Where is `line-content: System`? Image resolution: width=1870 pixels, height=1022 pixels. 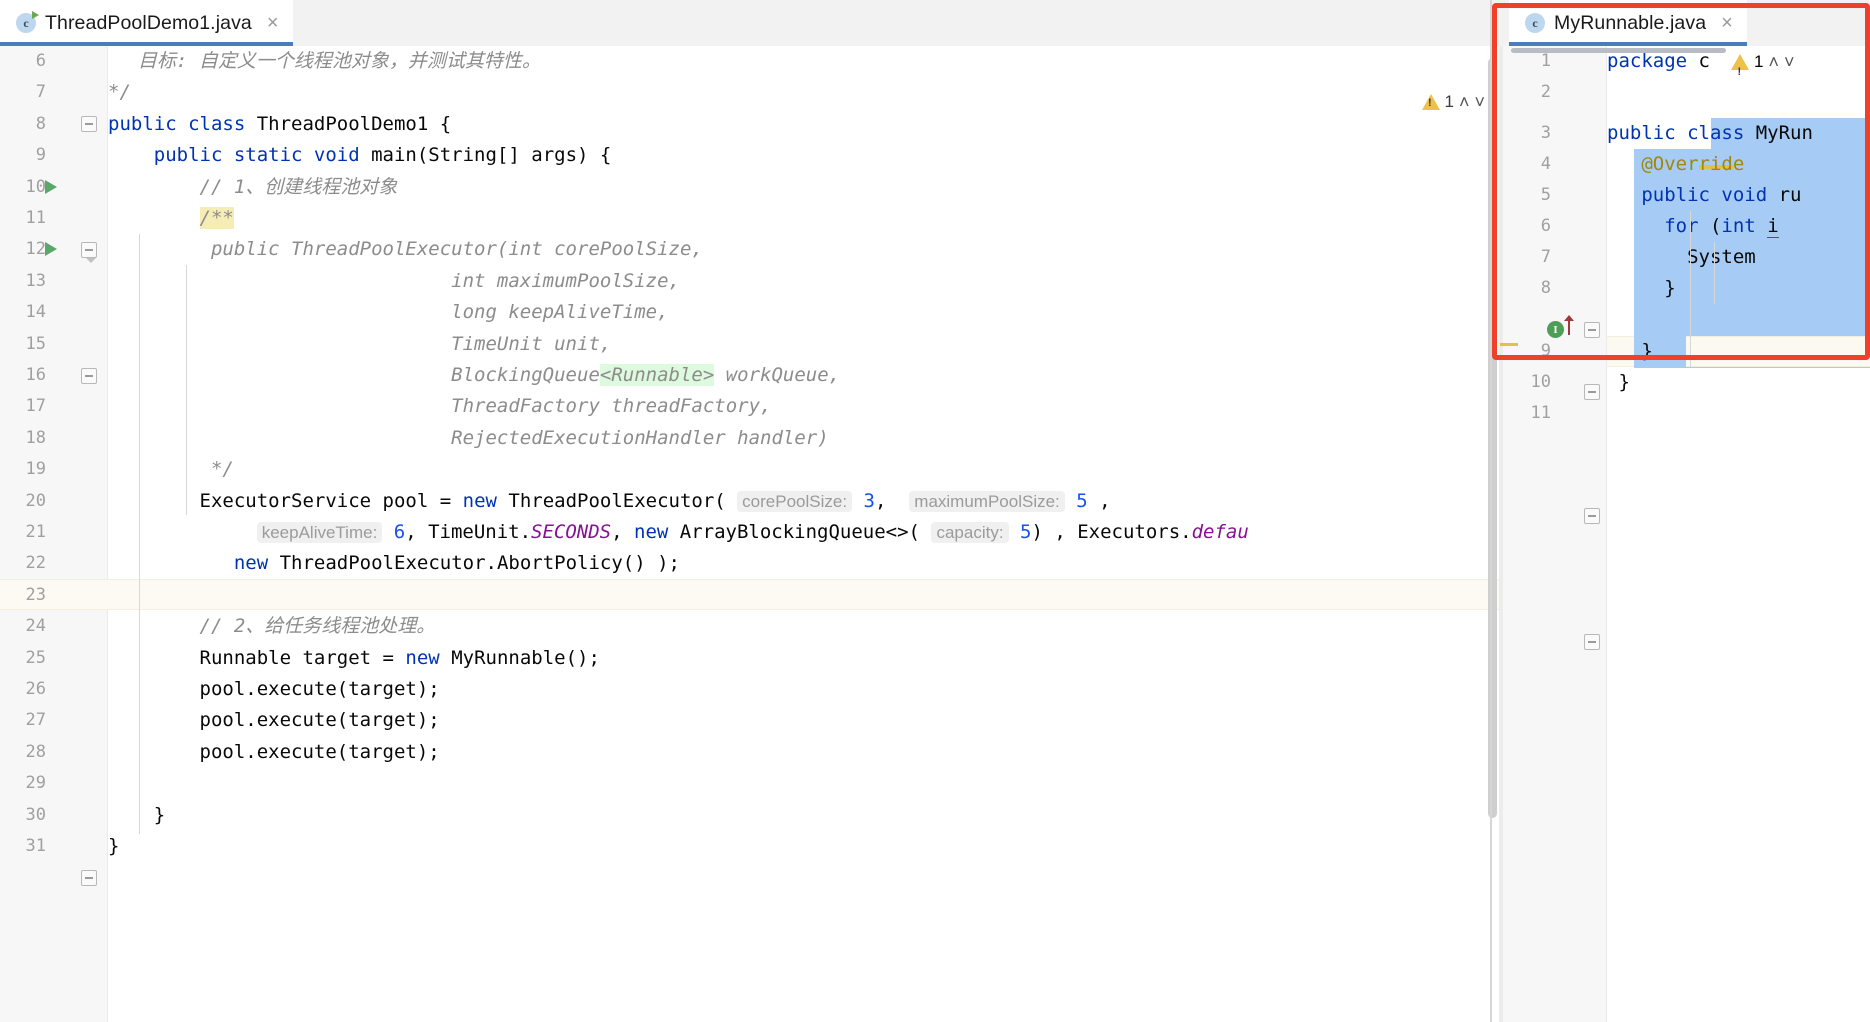
line-content: System is located at coordinates (1721, 257).